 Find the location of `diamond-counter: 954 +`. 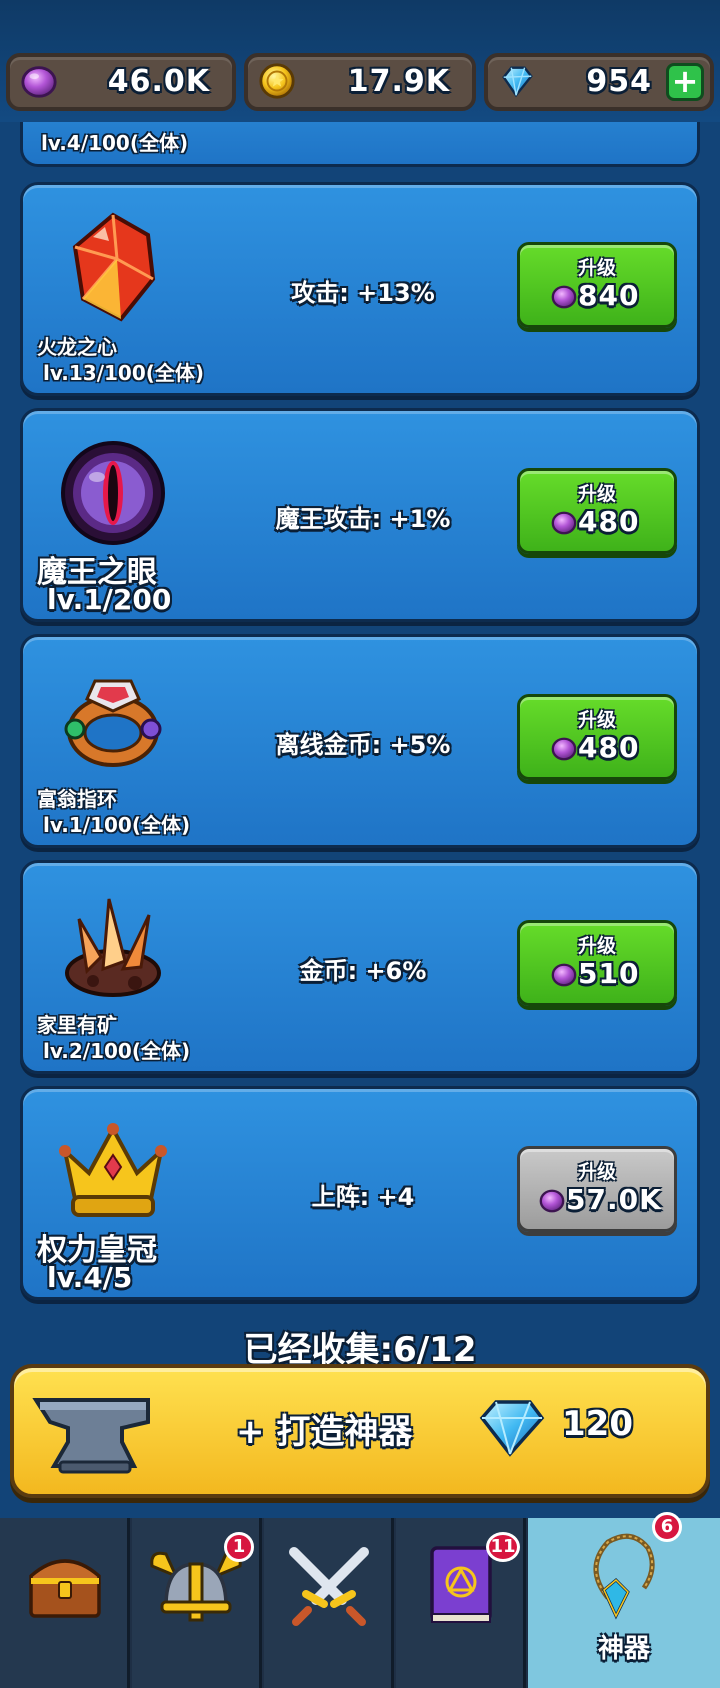

diamond-counter: 954 + is located at coordinates (599, 82).